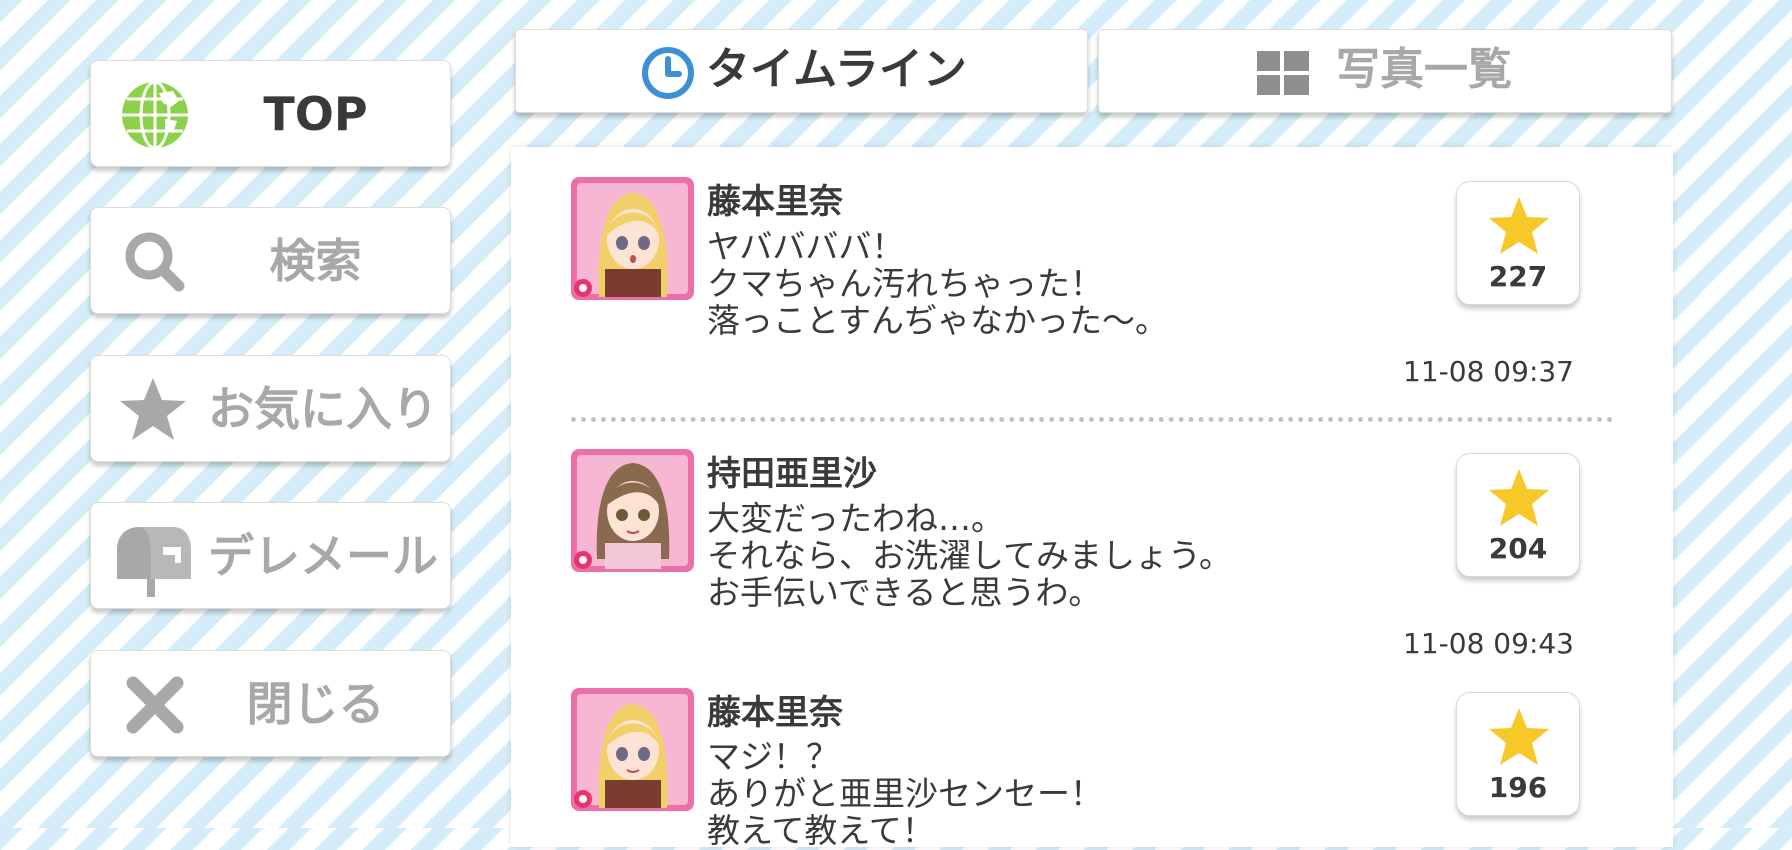 The width and height of the screenshot is (1792, 850). What do you see at coordinates (315, 114) in the screenshot?
I see `sidebar-item-label: TOP` at bounding box center [315, 114].